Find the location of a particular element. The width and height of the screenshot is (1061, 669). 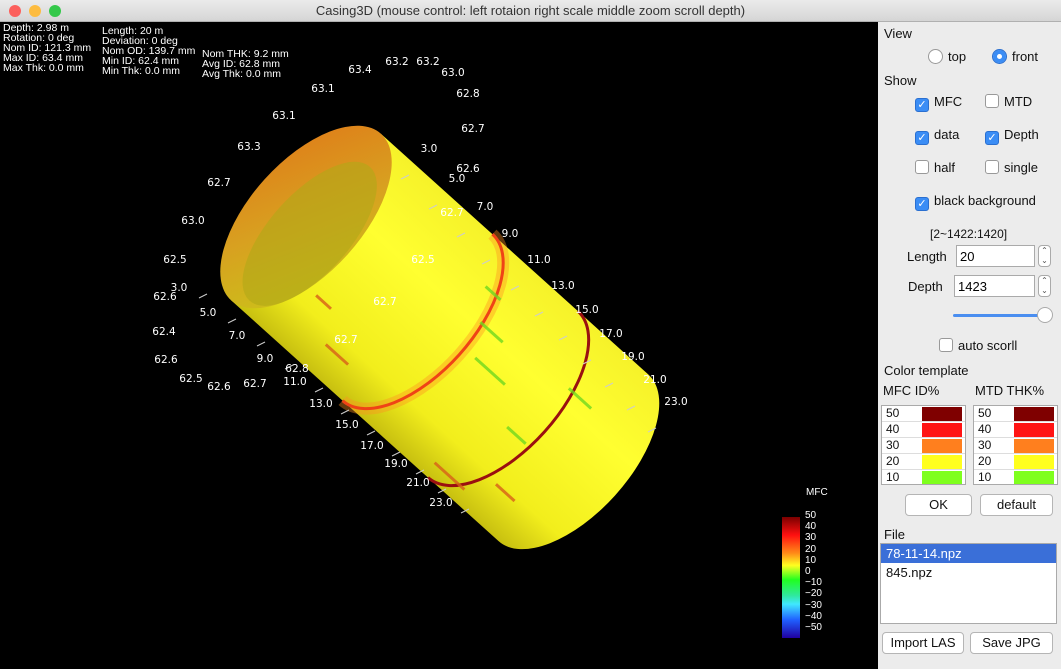

colorbar-title: MFC is located at coordinates (817, 492).